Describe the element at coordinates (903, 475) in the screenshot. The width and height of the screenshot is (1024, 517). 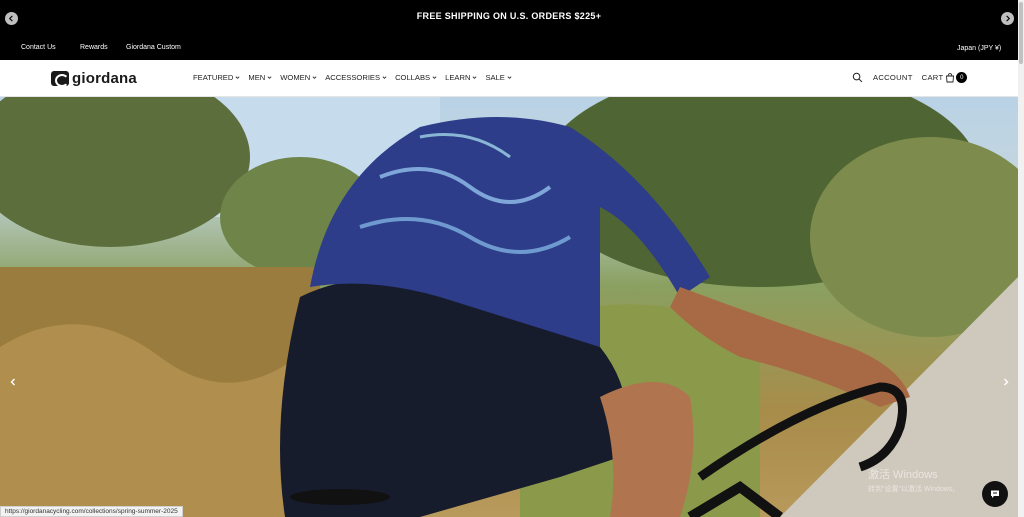
I see `watermark-title: 激活 Windows` at that location.